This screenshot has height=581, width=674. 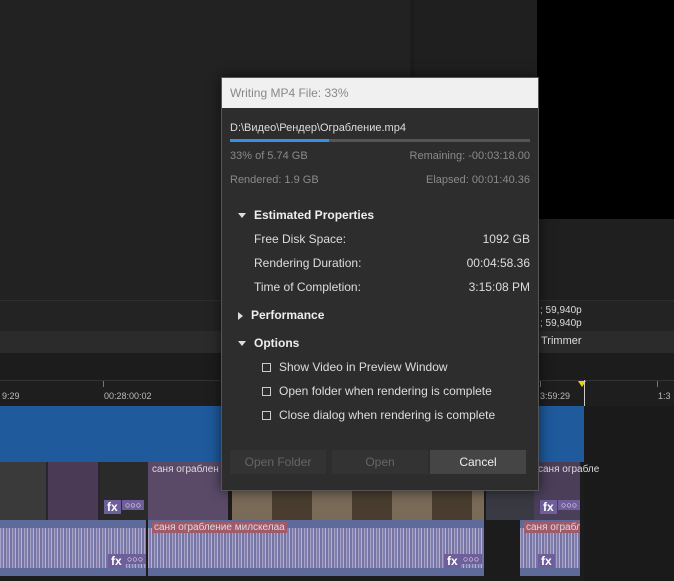 I want to click on render-progress-bar, so click(x=380, y=140).